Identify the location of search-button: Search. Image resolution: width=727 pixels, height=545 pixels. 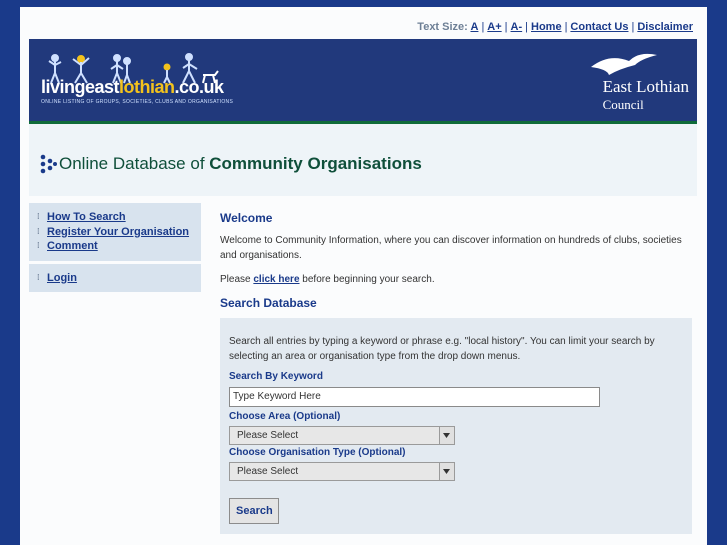
(254, 510).